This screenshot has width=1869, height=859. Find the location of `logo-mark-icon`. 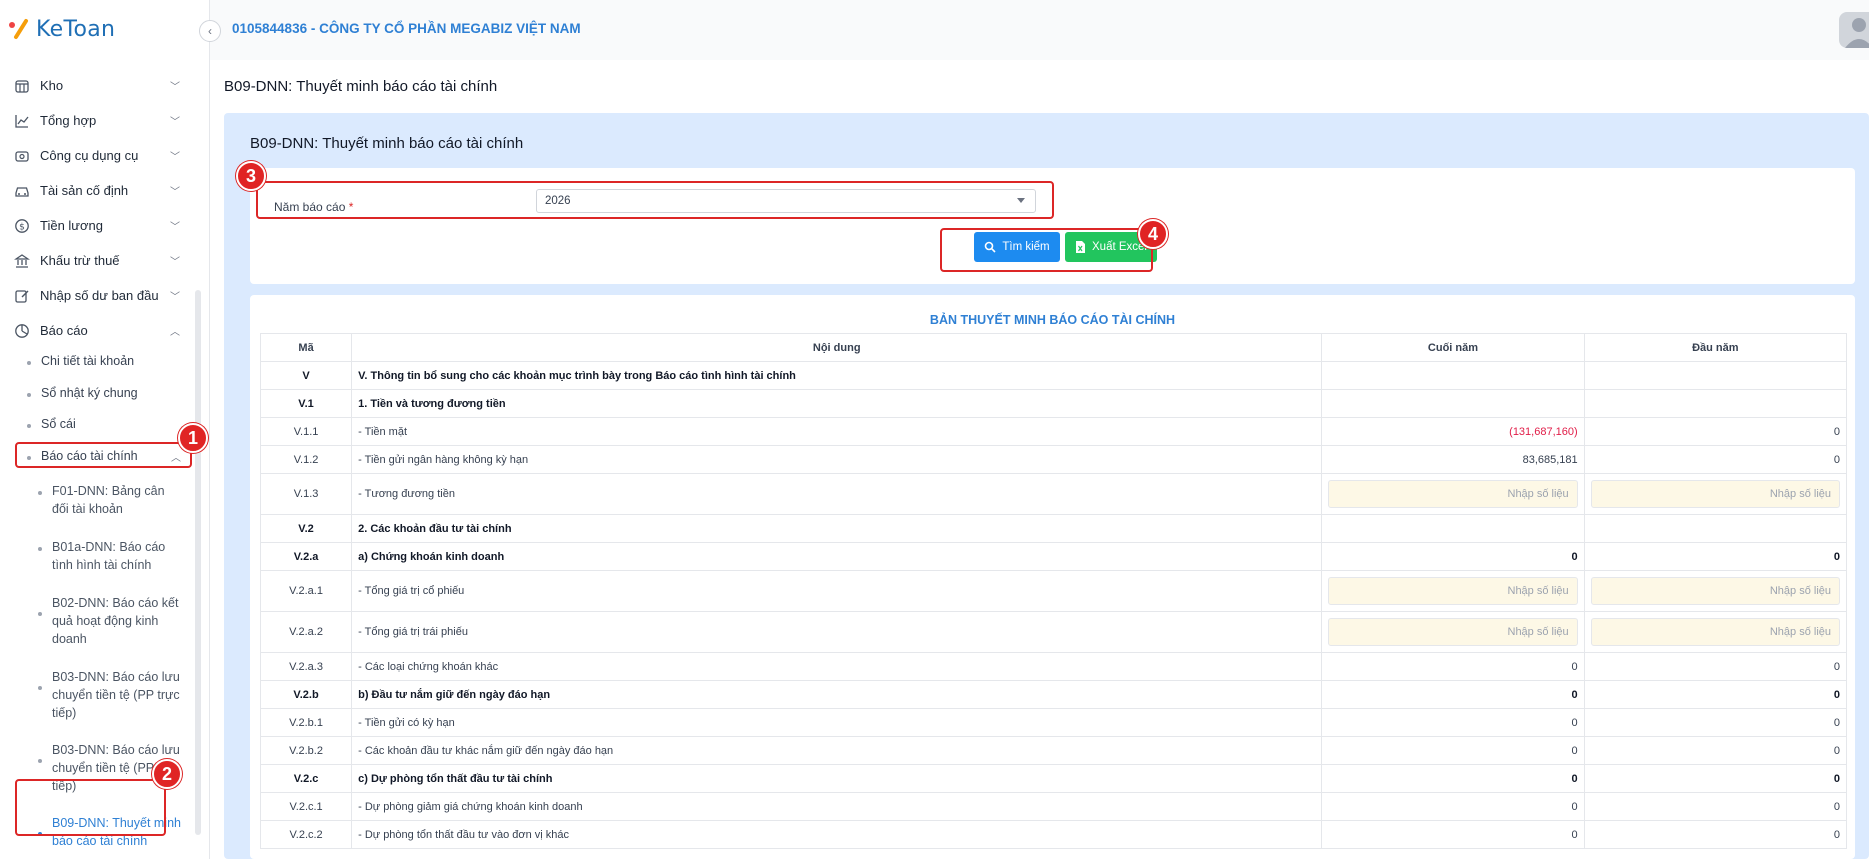

logo-mark-icon is located at coordinates (20, 29).